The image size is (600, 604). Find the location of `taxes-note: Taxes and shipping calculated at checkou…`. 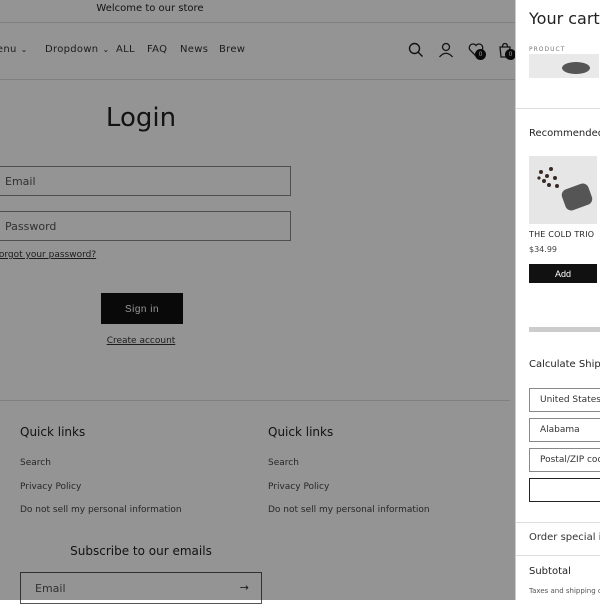

taxes-note: Taxes and shipping calculated at checkou… is located at coordinates (564, 591).